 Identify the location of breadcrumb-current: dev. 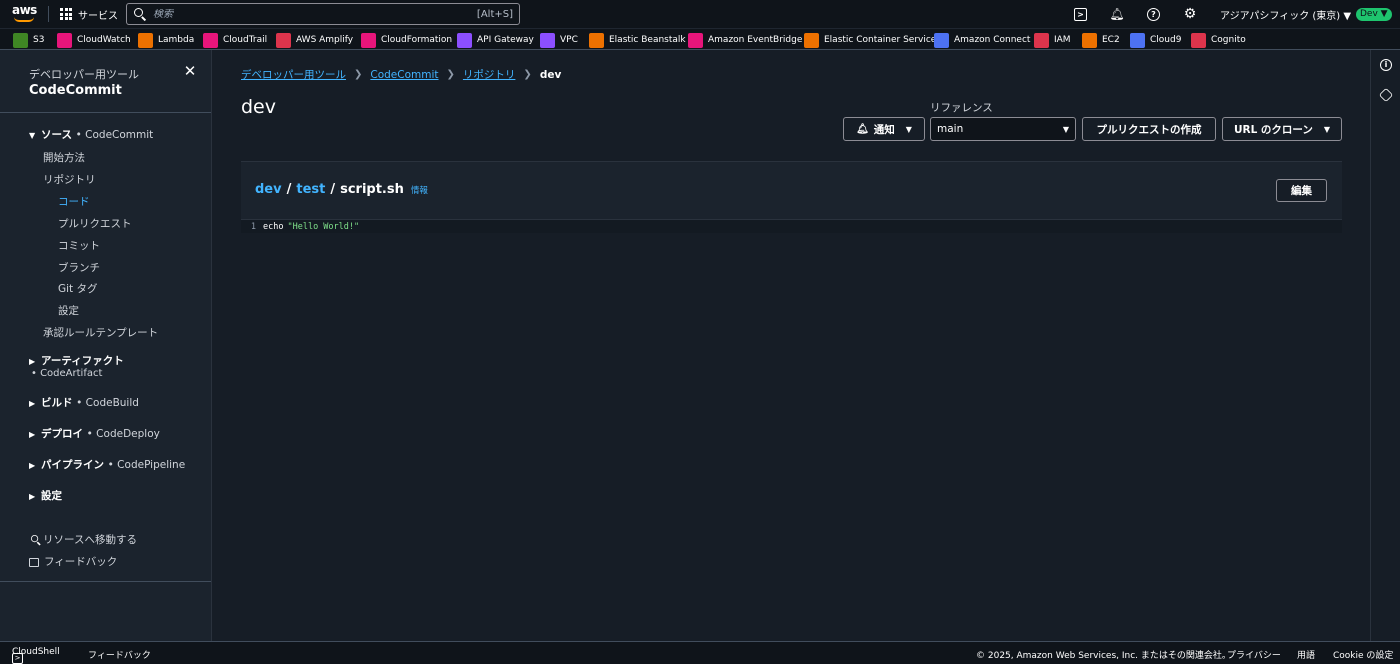
(550, 74).